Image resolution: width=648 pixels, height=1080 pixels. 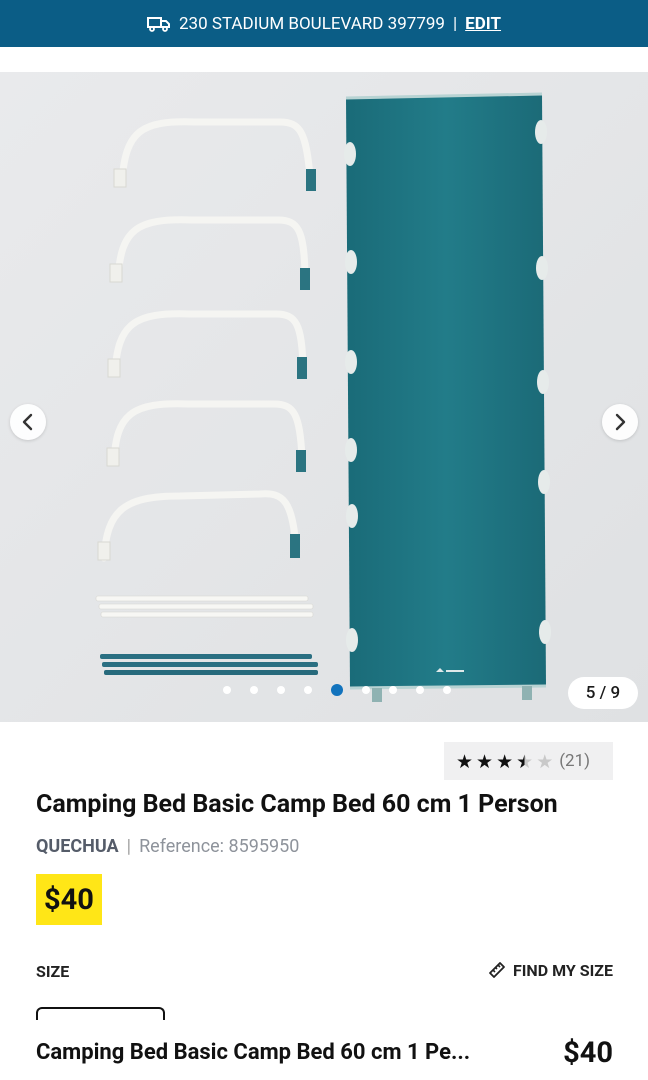 What do you see at coordinates (69, 899) in the screenshot?
I see `product-price: $40` at bounding box center [69, 899].